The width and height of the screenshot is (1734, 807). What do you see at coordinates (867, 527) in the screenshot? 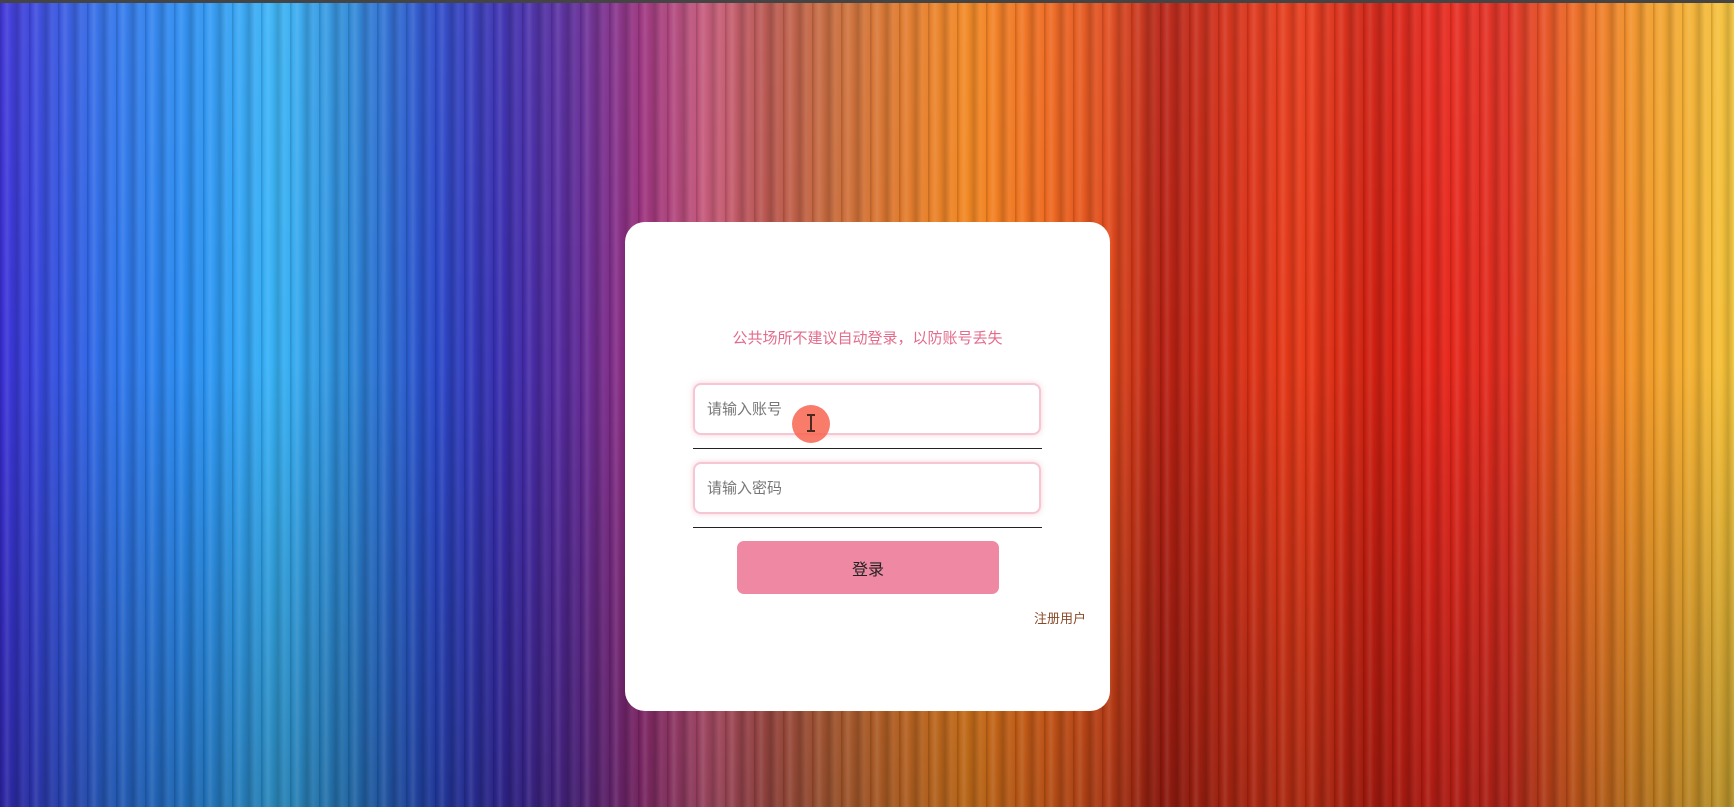
I see `password-underline` at bounding box center [867, 527].